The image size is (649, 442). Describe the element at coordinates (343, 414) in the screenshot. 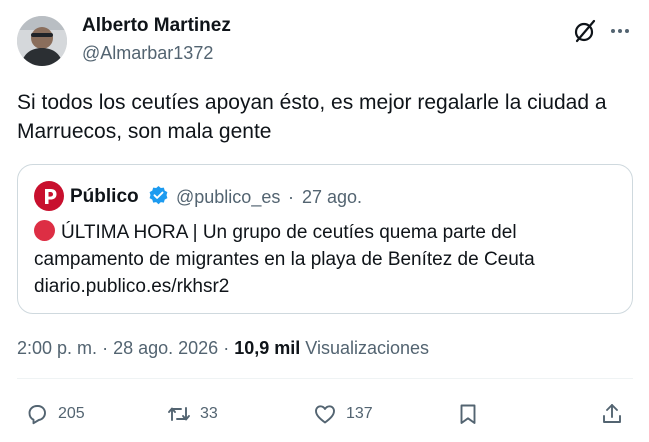

I see `like-button: 137` at that location.